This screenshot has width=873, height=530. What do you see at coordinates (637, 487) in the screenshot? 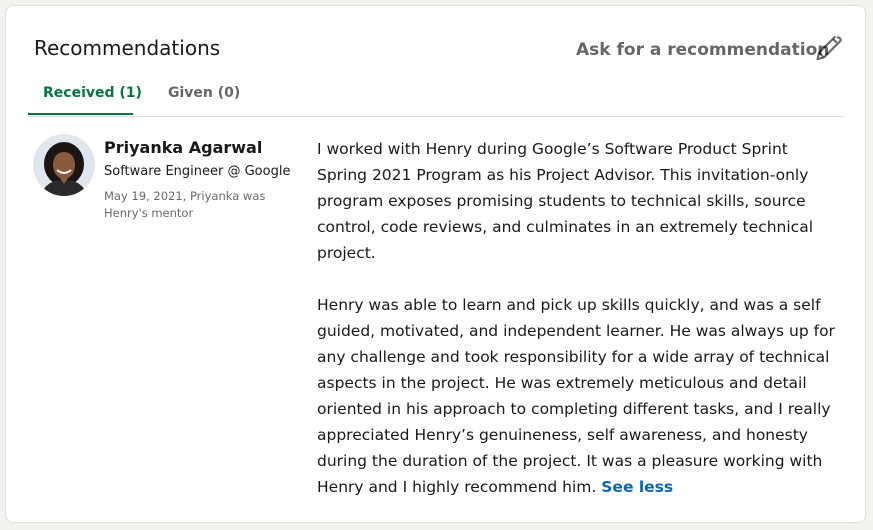
I see `see-less-link: See less` at bounding box center [637, 487].